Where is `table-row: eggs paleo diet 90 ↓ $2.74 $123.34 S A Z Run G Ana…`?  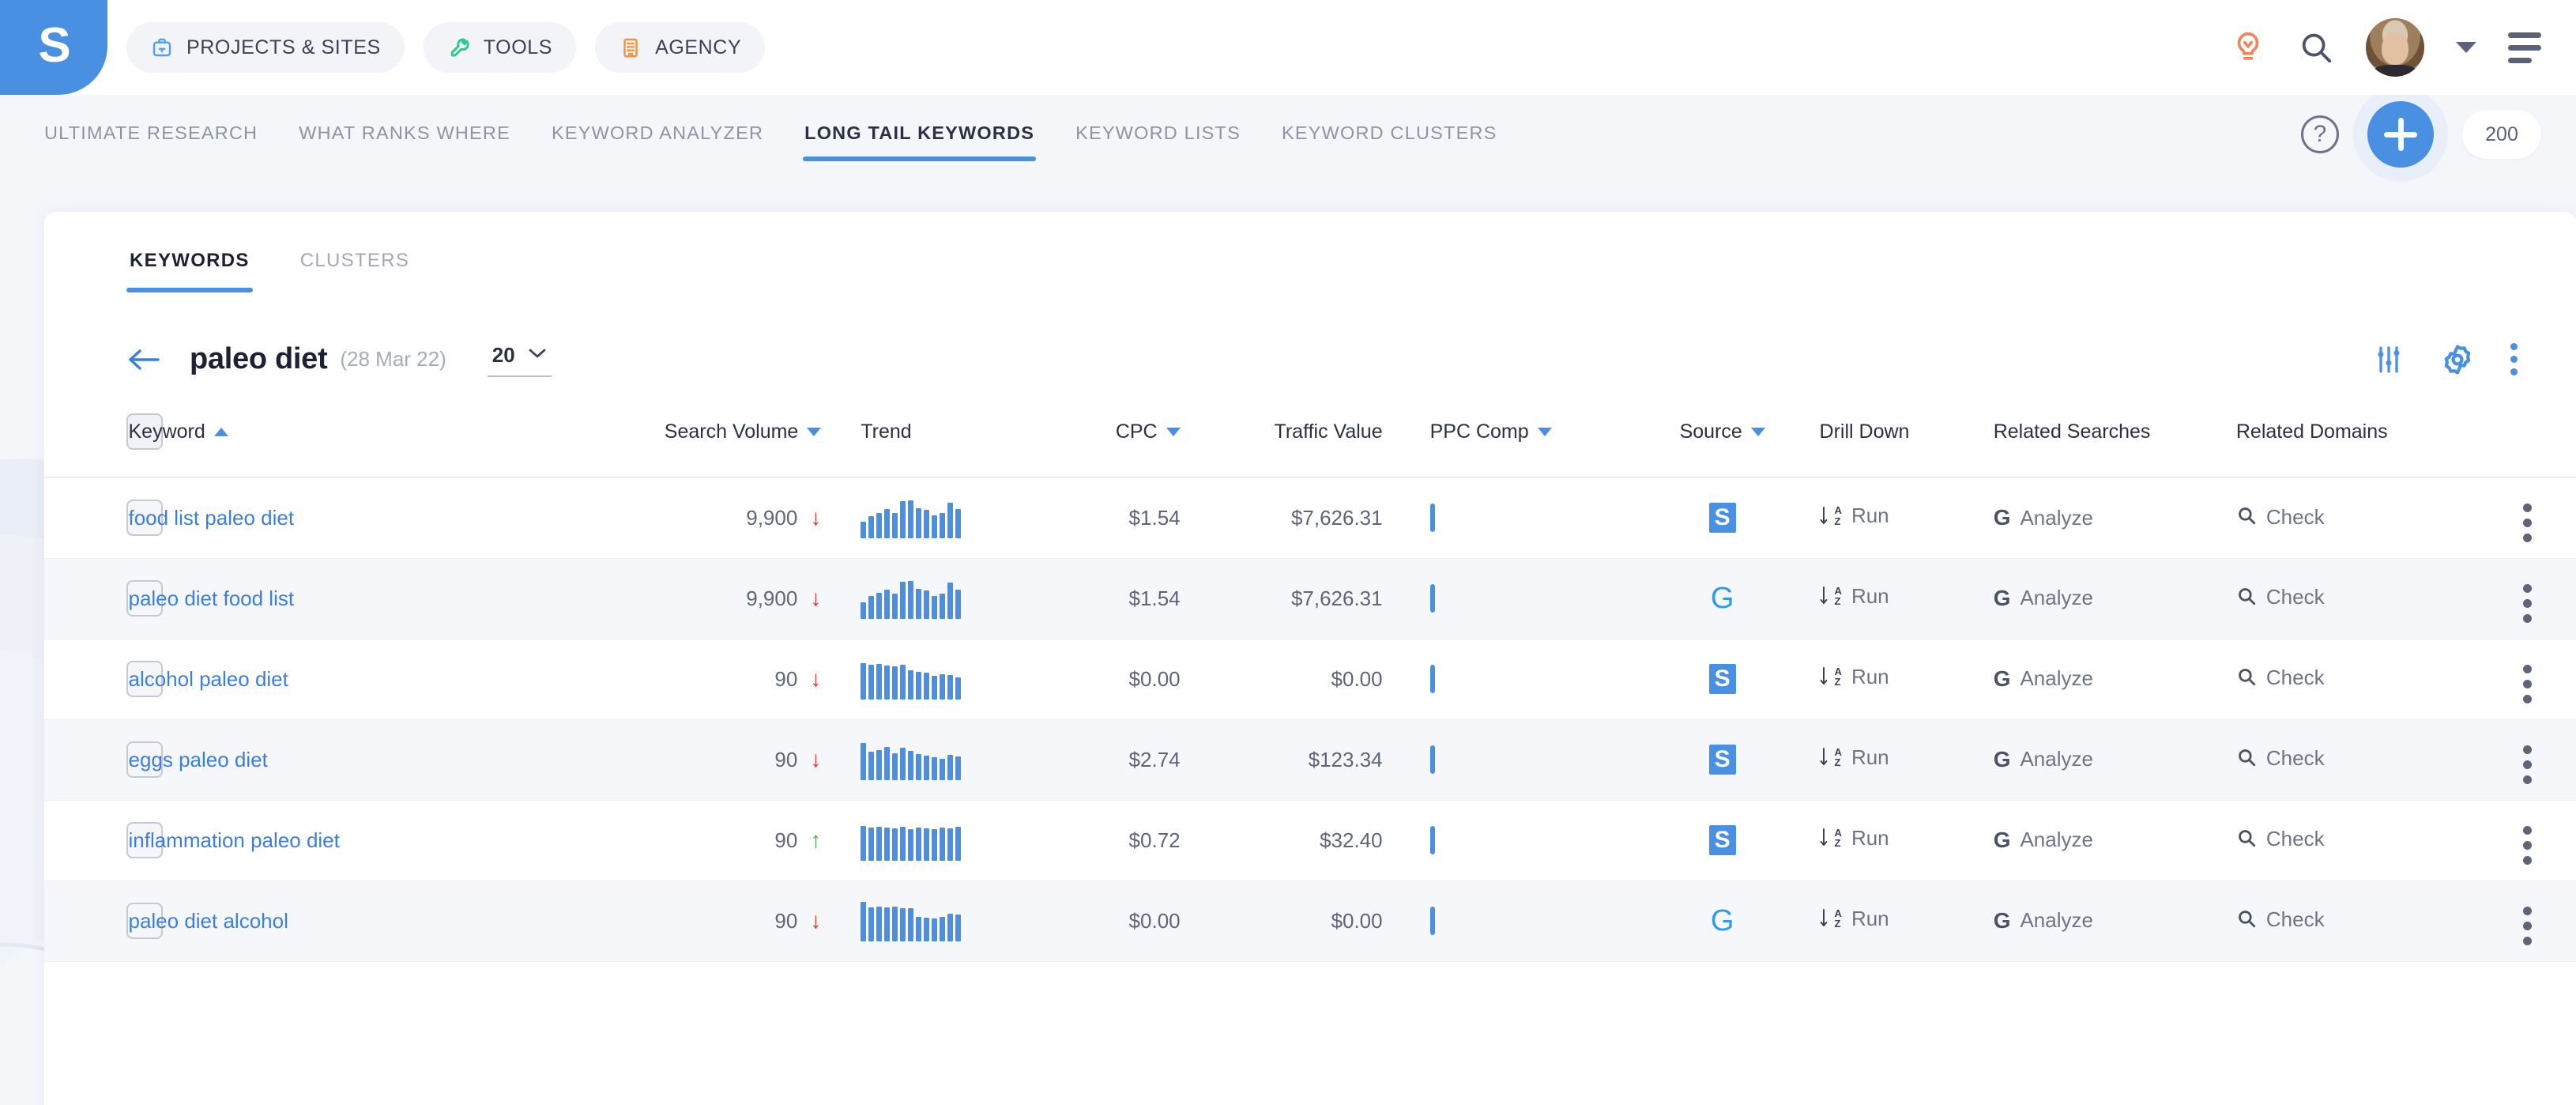
table-row: eggs paleo diet 90 ↓ $2.74 $123.34 S A Z Run G Ana… is located at coordinates (1310, 760).